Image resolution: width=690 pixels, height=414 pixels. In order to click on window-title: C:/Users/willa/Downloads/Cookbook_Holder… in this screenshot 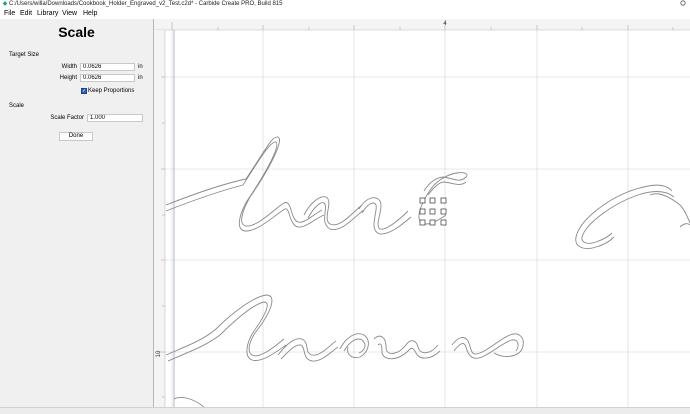, I will do `click(146, 4)`.